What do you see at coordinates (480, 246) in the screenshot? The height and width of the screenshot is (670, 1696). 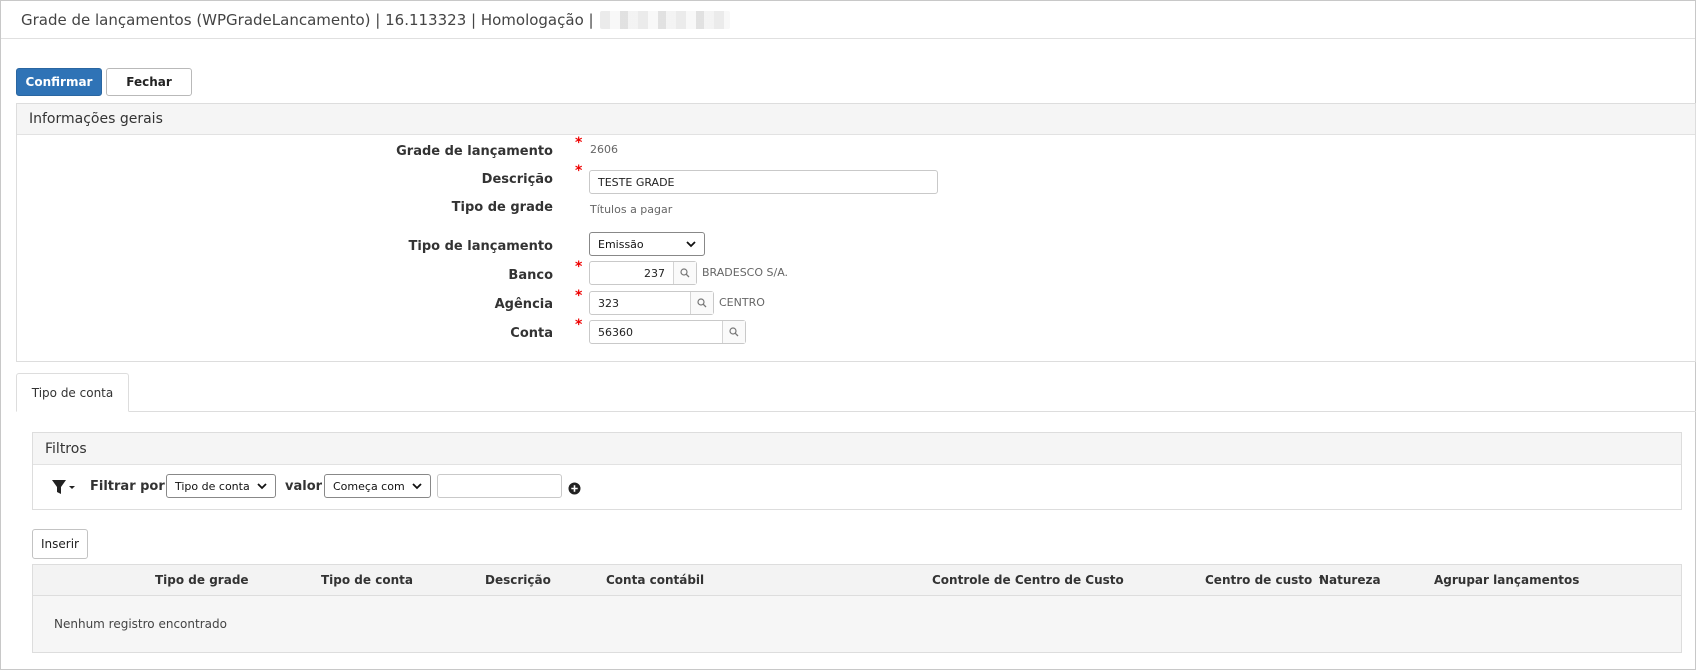 I see `tipo-lancamento-label: Tipo de lançamento` at bounding box center [480, 246].